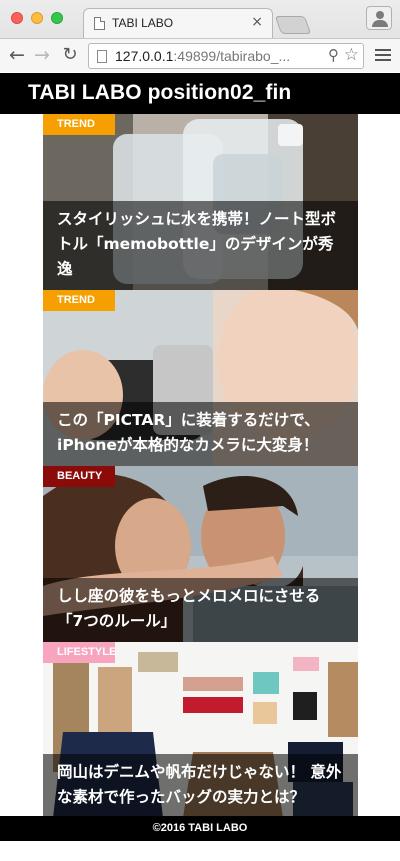 The height and width of the screenshot is (861, 400). What do you see at coordinates (200, 245) in the screenshot?
I see `article-title: スタイリッシュに水を携帯！ノート型ボトル「memobottle」のデザインが秀逸` at bounding box center [200, 245].